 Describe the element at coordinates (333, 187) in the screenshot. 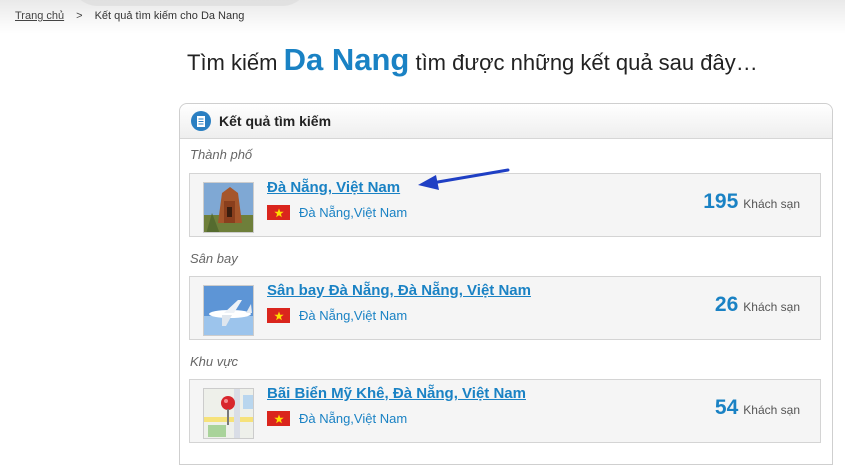

I see `result-title-link-city: Đà Nẵng, Việt Nam` at that location.